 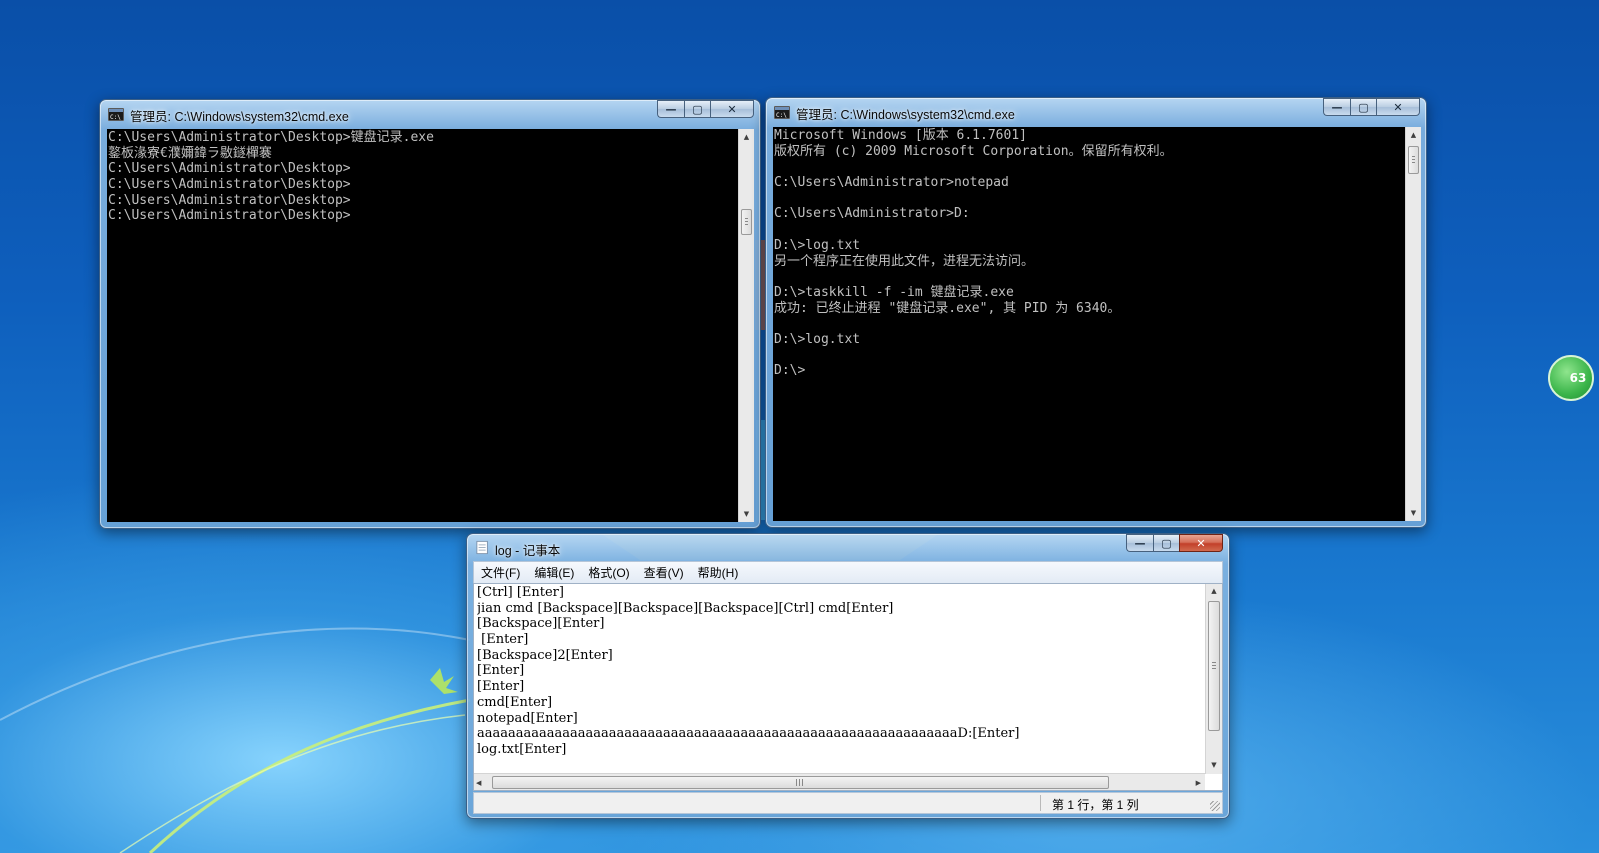 What do you see at coordinates (718, 572) in the screenshot?
I see `menu-help: 帮助(H)` at bounding box center [718, 572].